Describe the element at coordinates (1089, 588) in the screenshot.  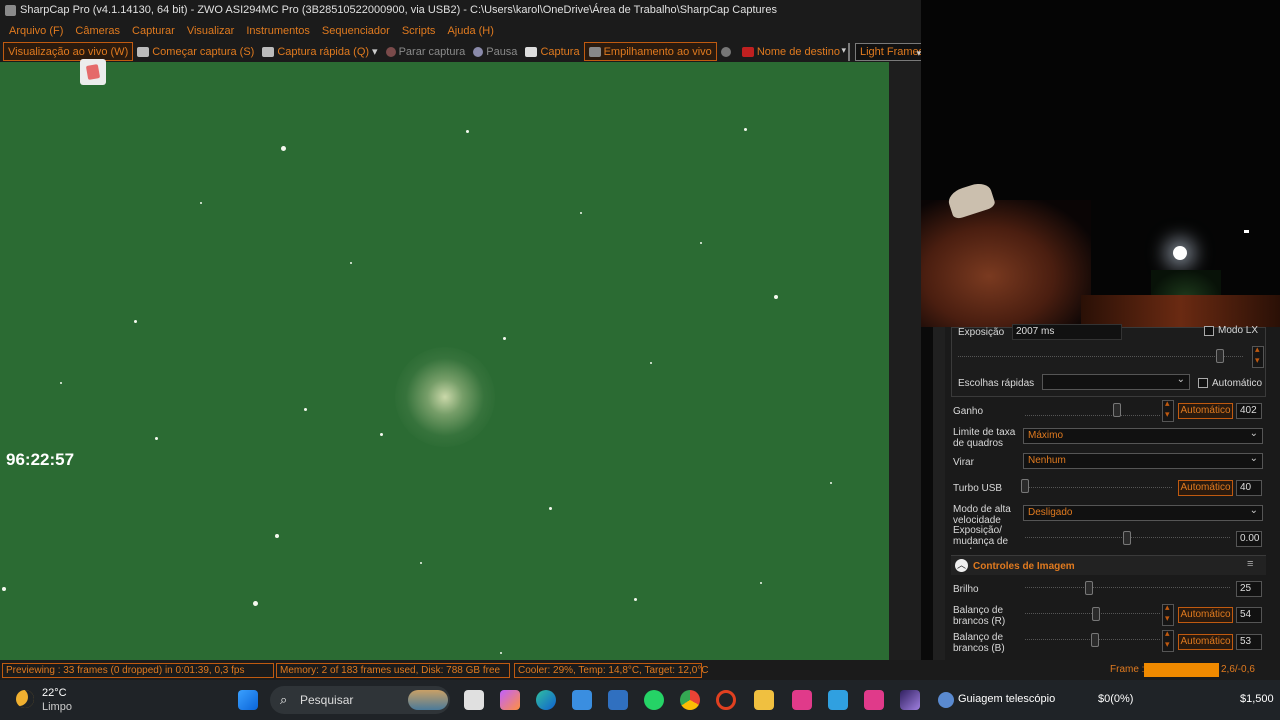
I see `brightness-slider-thumb` at that location.